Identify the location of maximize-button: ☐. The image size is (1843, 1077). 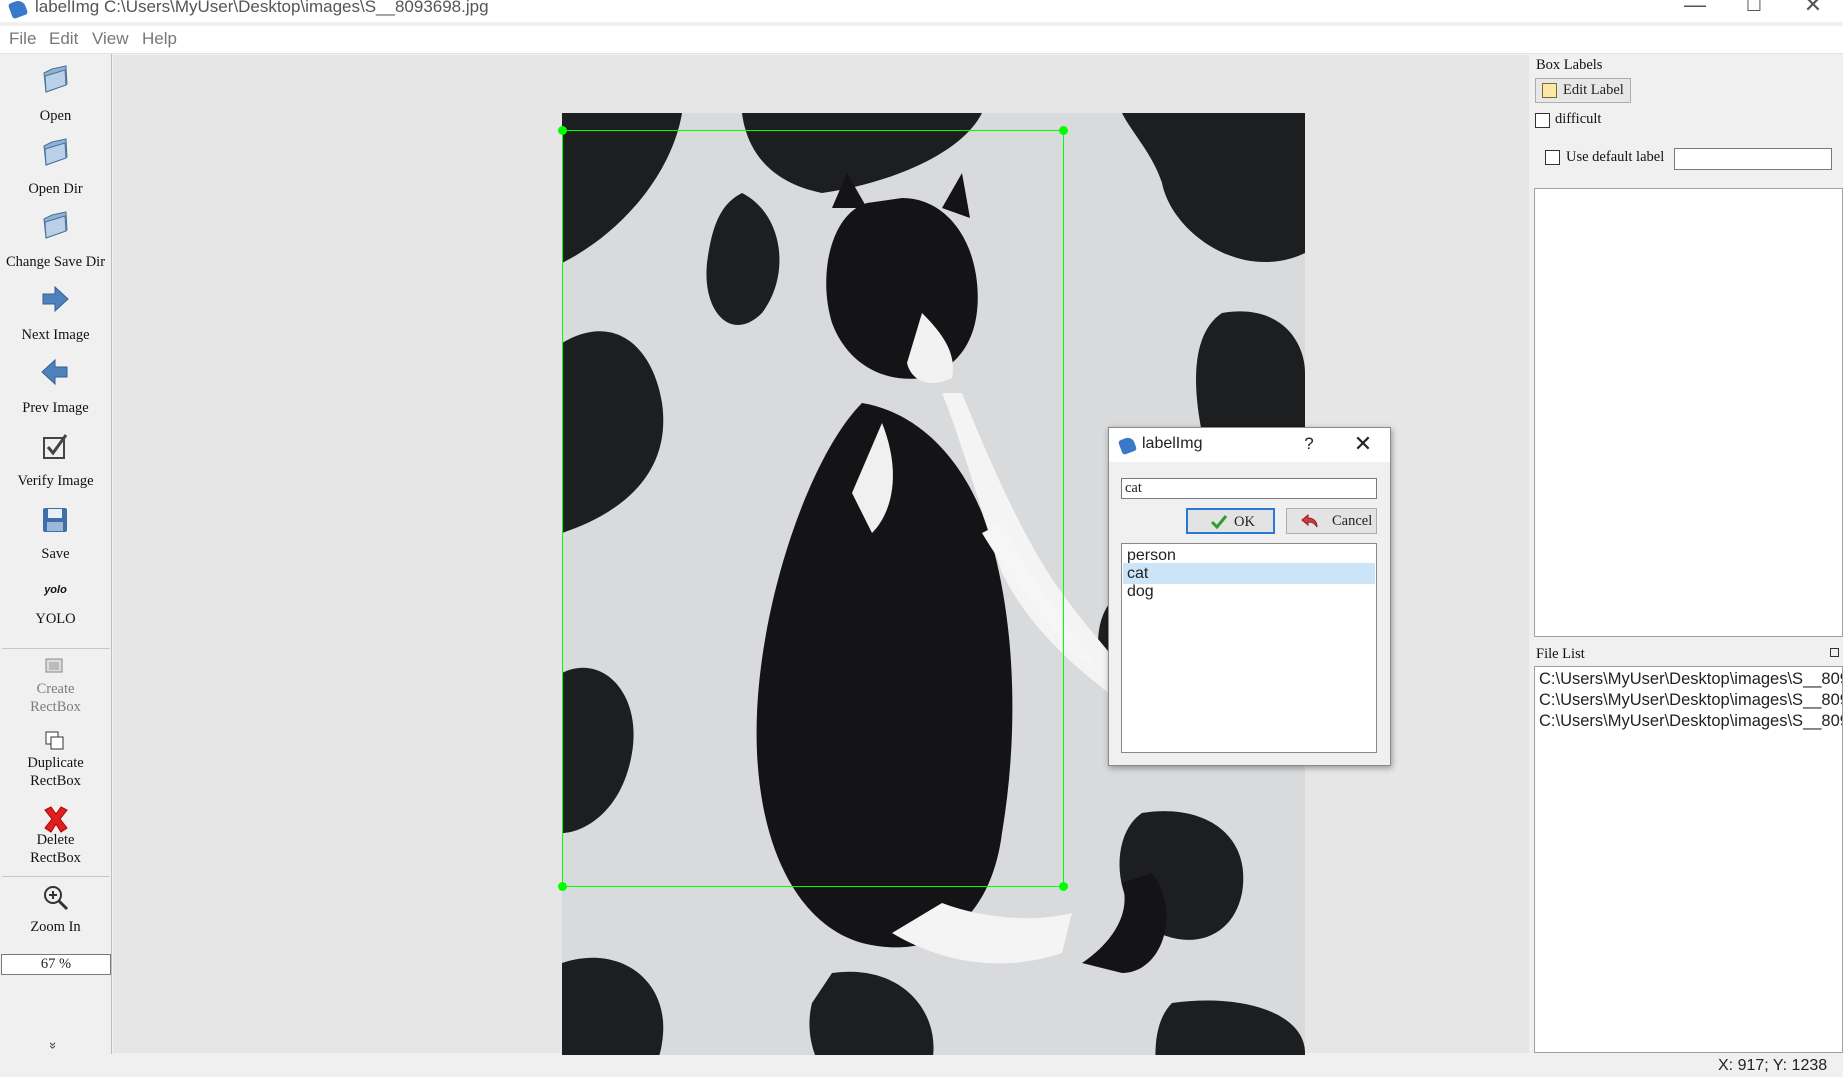
(1754, 10).